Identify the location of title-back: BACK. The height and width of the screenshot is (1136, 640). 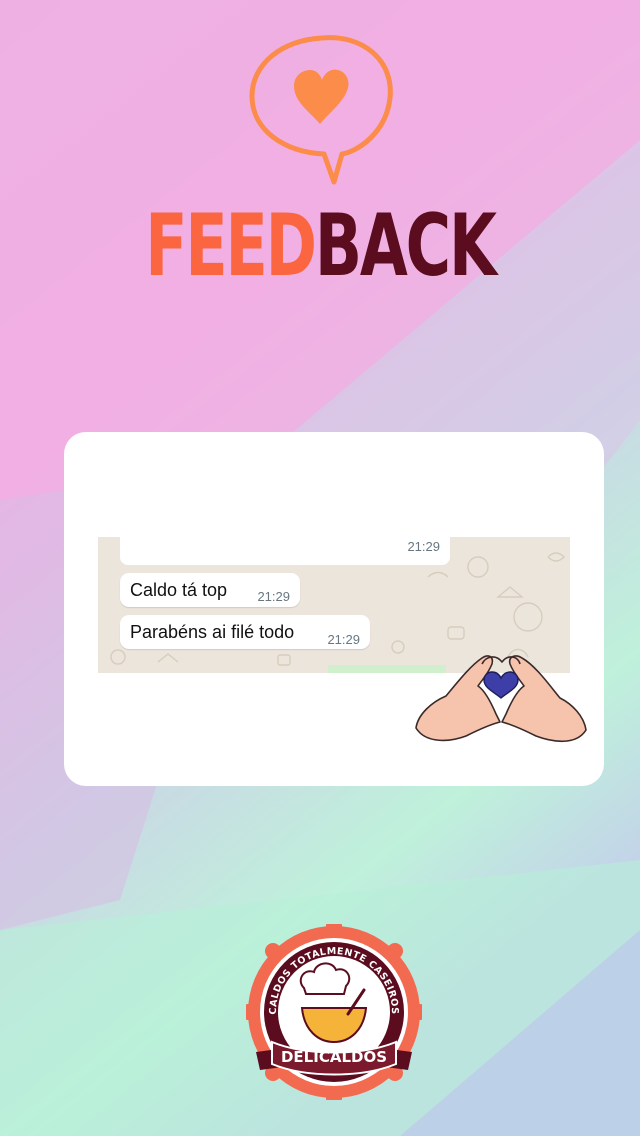
(405, 246).